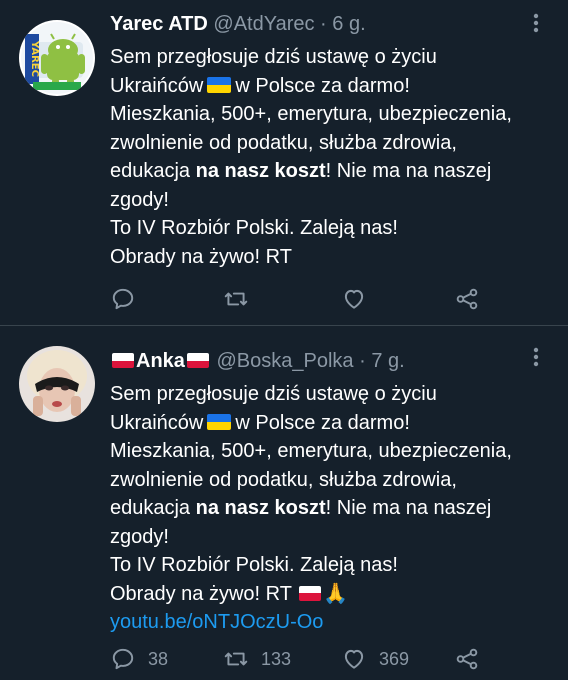  I want to click on tweet-header: Anka @Boska_Polka · 7 g., so click(329, 362).